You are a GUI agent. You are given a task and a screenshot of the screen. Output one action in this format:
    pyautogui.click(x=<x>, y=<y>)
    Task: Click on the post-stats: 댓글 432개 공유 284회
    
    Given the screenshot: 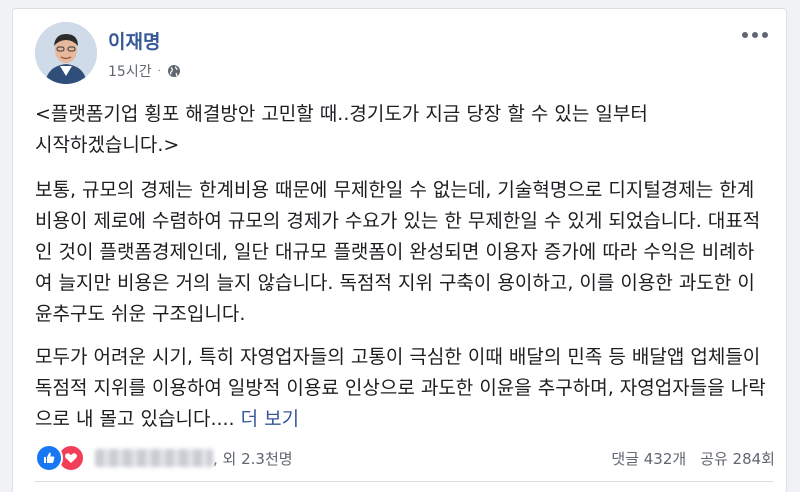 What is the action you would take?
    pyautogui.click(x=693, y=458)
    